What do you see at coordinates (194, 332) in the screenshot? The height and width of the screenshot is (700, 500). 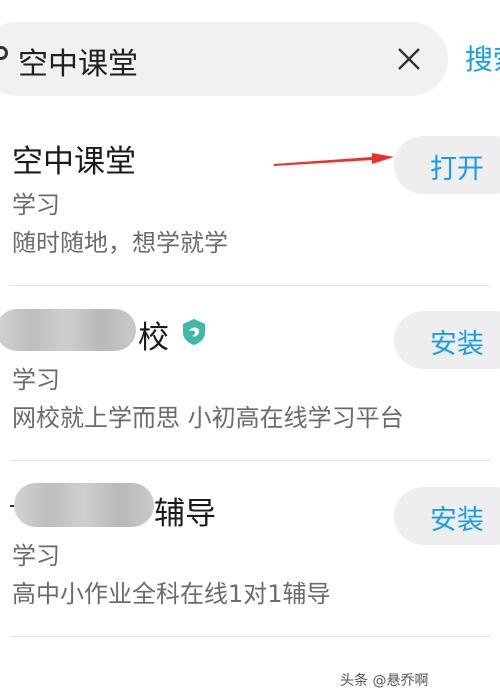 I see `verified-badge-icon` at bounding box center [194, 332].